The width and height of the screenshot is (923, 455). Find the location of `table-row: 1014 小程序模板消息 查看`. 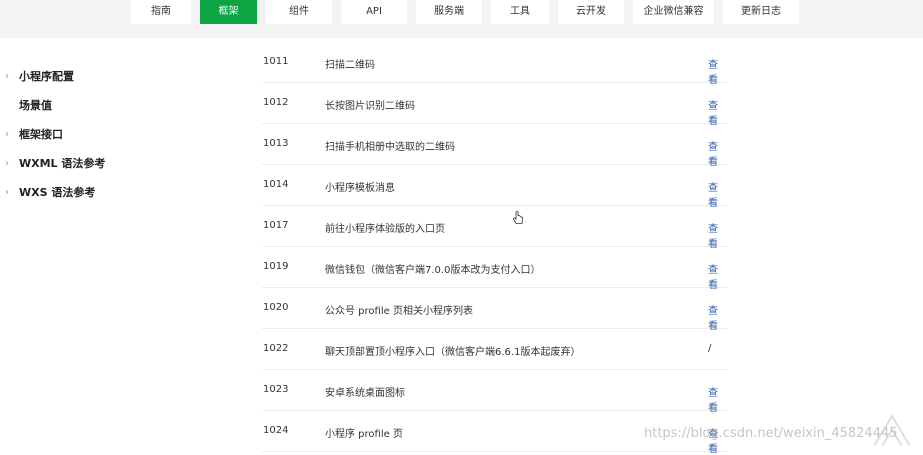

table-row: 1014 小程序模板消息 查看 is located at coordinates (494, 187).